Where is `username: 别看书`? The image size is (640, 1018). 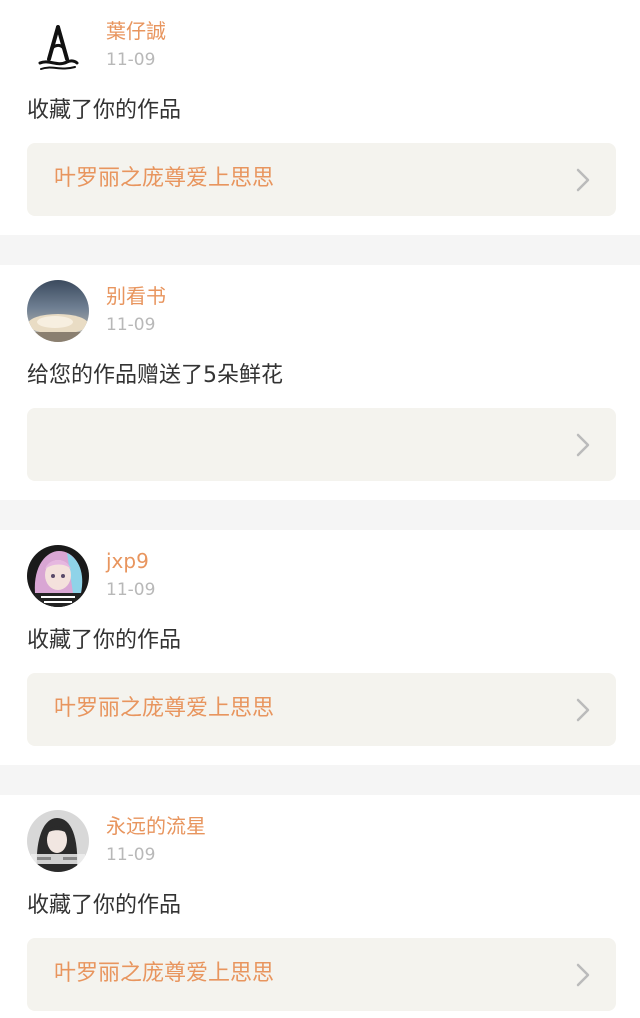 username: 别看书 is located at coordinates (136, 296).